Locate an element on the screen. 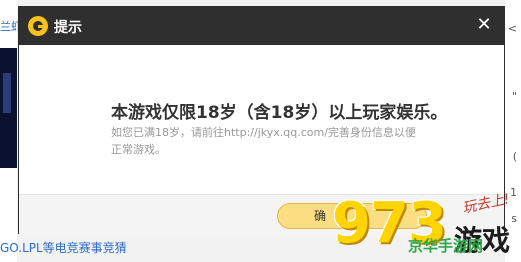 Image resolution: width=521 pixels, height=262 pixels. background-right-mark: ( is located at coordinates (514, 156).